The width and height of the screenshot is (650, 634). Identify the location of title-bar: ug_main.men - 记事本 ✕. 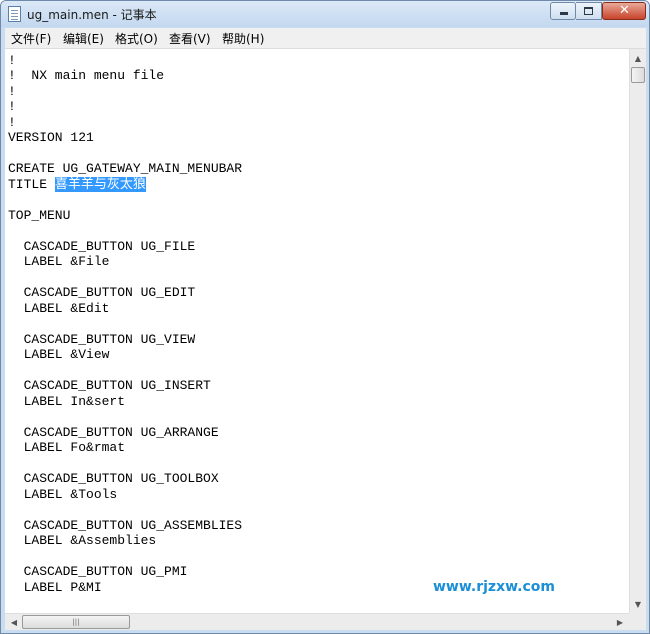
(325, 14).